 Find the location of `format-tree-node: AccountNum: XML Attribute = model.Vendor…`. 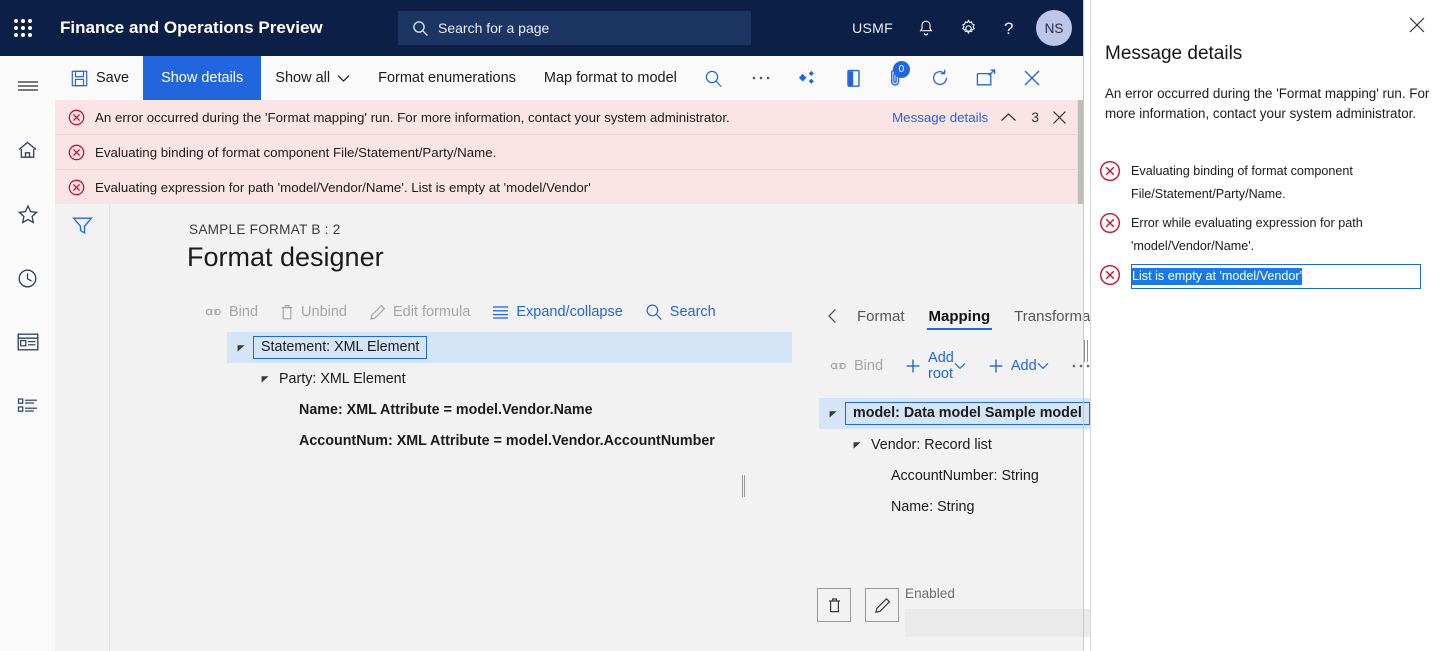

format-tree-node: AccountNum: XML Attribute = model.Vendor… is located at coordinates (509, 440).